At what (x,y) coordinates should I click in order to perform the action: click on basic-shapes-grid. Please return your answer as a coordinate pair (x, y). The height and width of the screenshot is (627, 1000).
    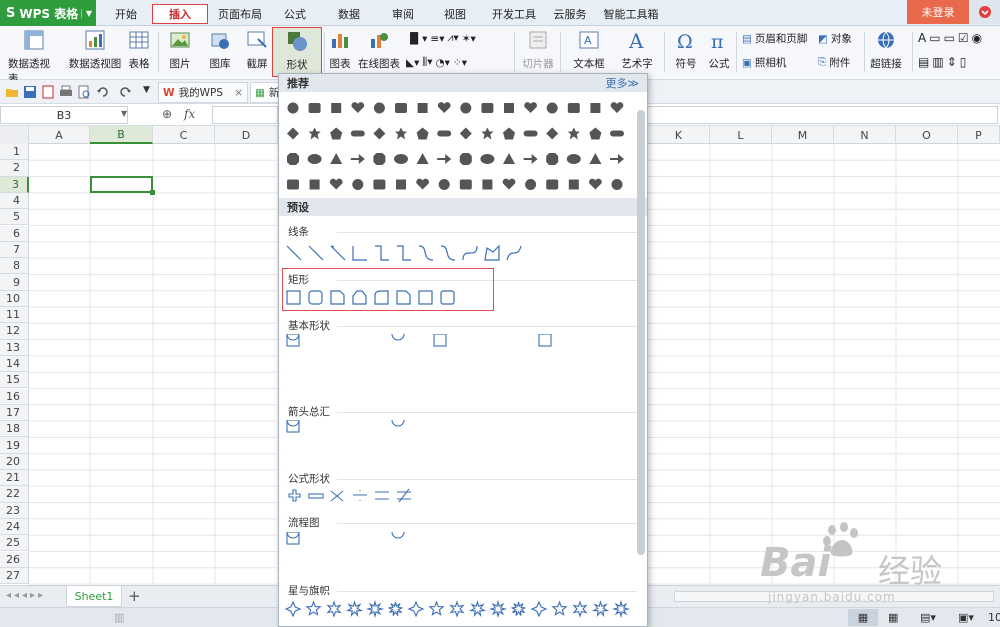
    Looking at the image, I should click on (460, 368).